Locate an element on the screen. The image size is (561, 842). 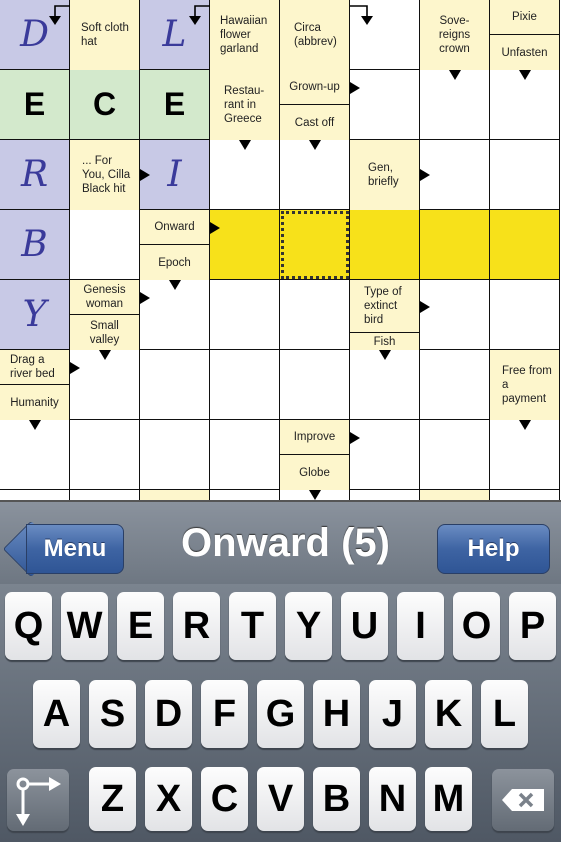
key-o: O is located at coordinates (476, 626).